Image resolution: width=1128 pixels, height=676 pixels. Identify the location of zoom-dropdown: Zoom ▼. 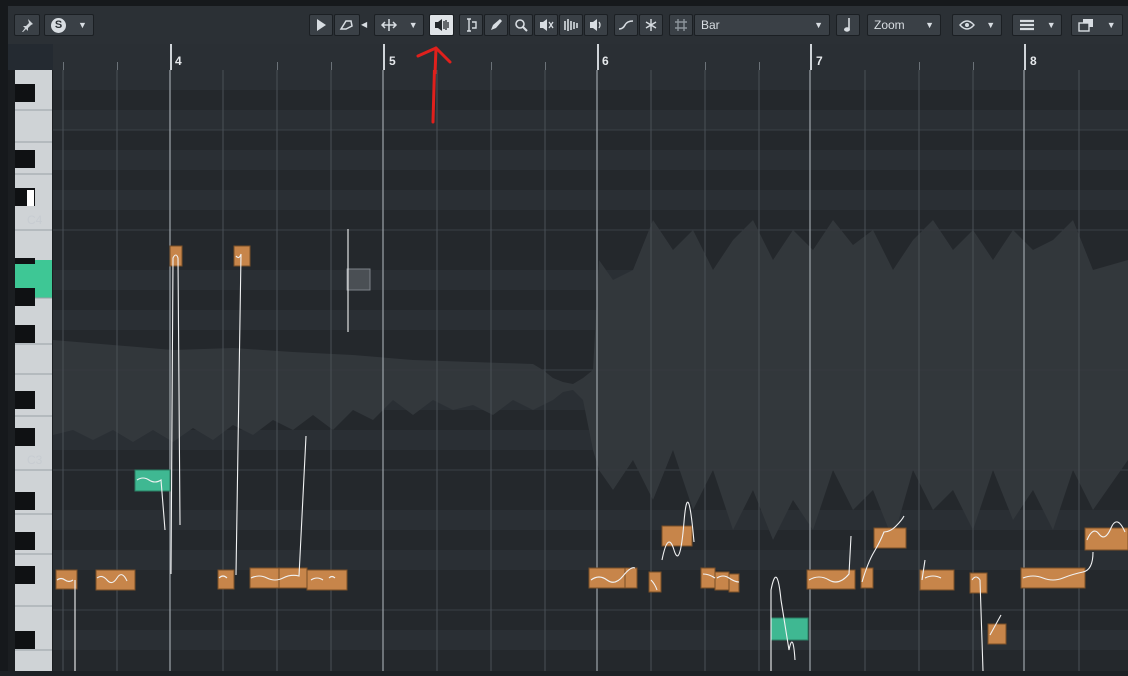
(904, 25).